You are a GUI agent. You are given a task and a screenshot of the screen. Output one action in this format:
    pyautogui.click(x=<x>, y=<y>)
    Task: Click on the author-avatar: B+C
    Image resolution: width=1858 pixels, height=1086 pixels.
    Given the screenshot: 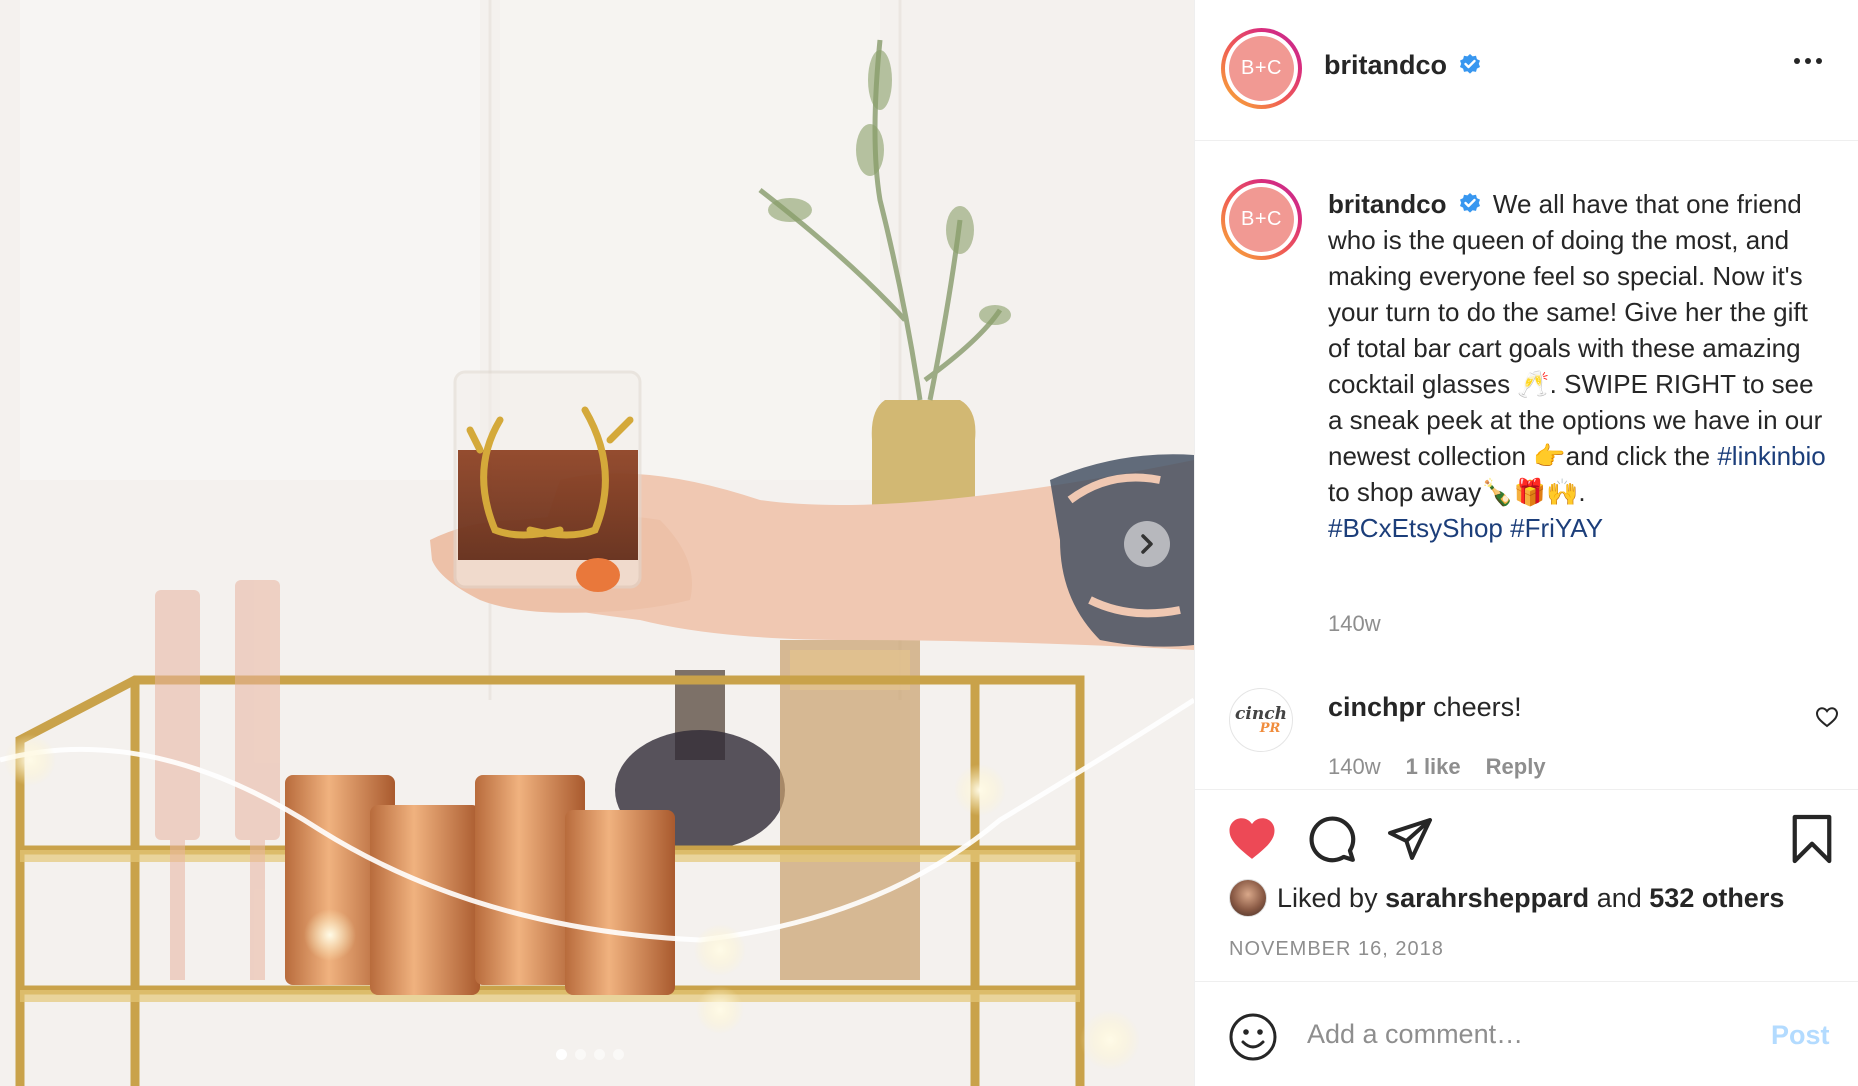 What is the action you would take?
    pyautogui.click(x=1261, y=68)
    